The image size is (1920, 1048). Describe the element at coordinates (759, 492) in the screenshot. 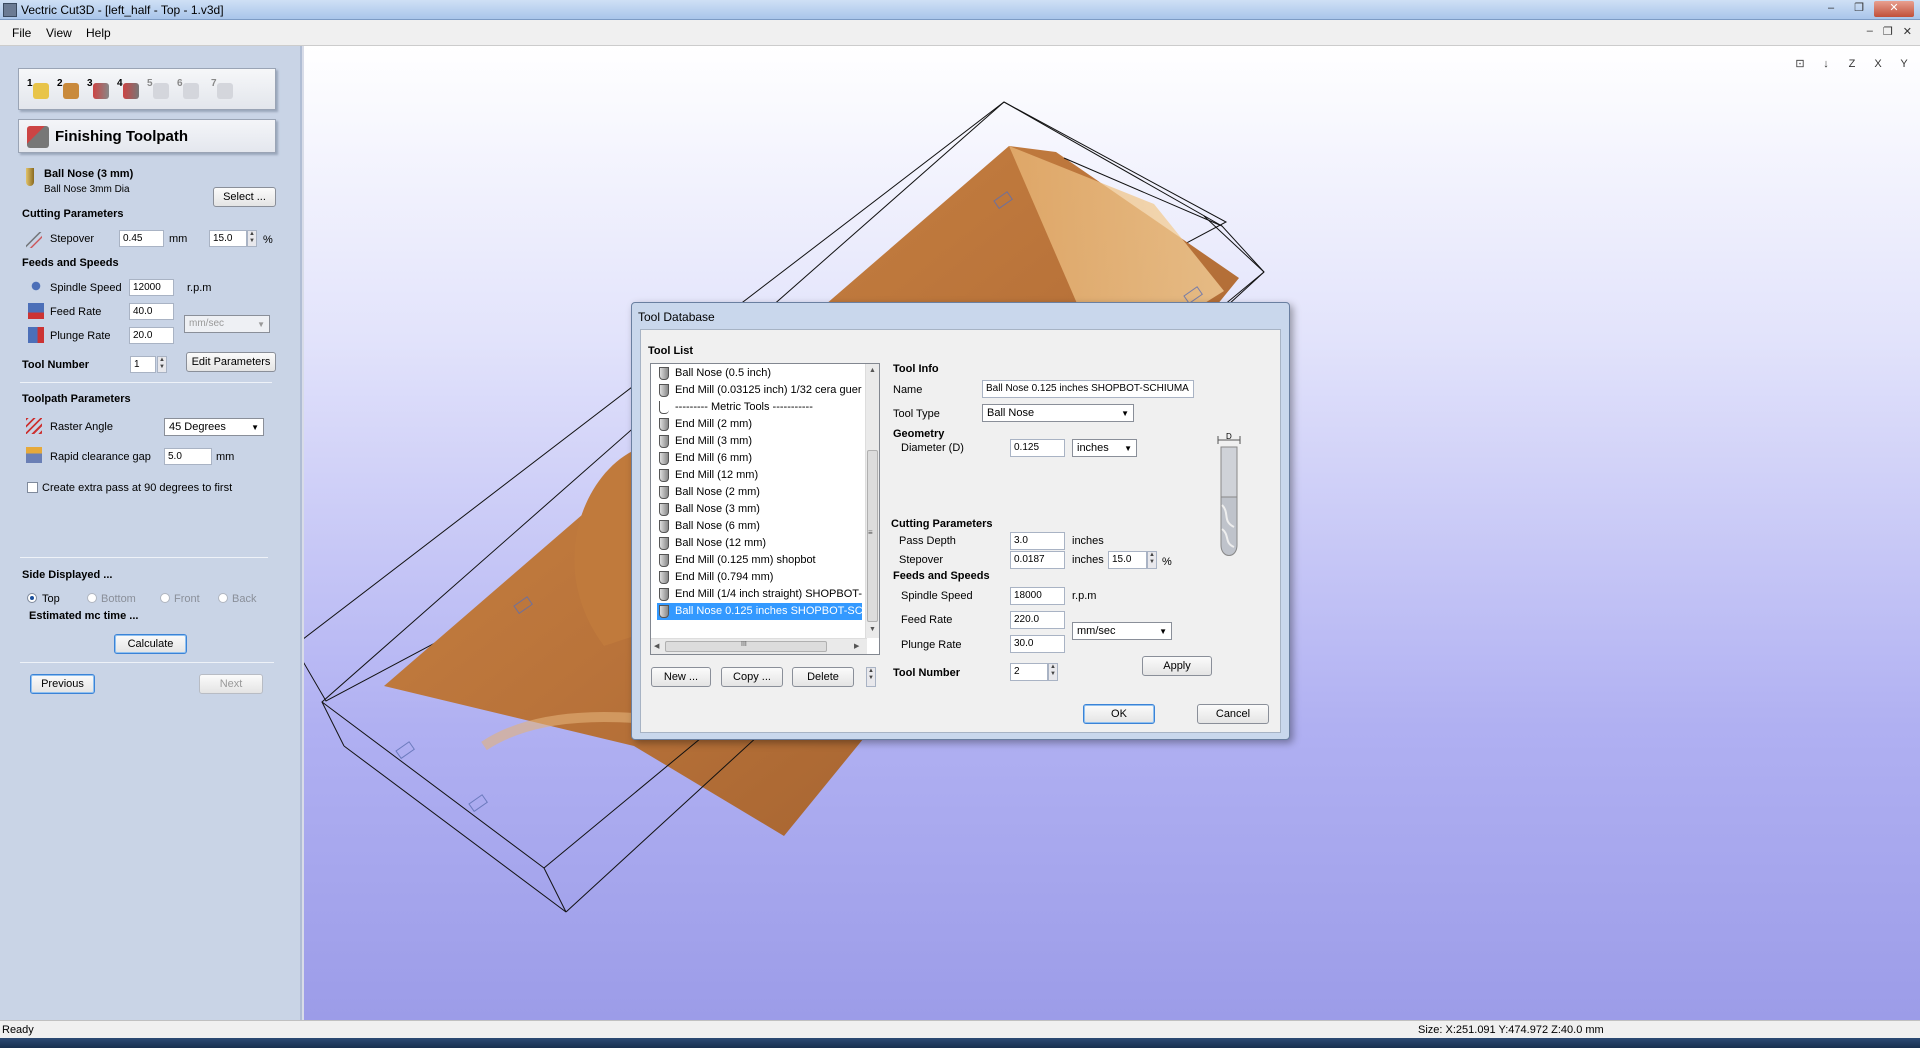

I see `list-item: Ball Nose (2 mm)` at that location.